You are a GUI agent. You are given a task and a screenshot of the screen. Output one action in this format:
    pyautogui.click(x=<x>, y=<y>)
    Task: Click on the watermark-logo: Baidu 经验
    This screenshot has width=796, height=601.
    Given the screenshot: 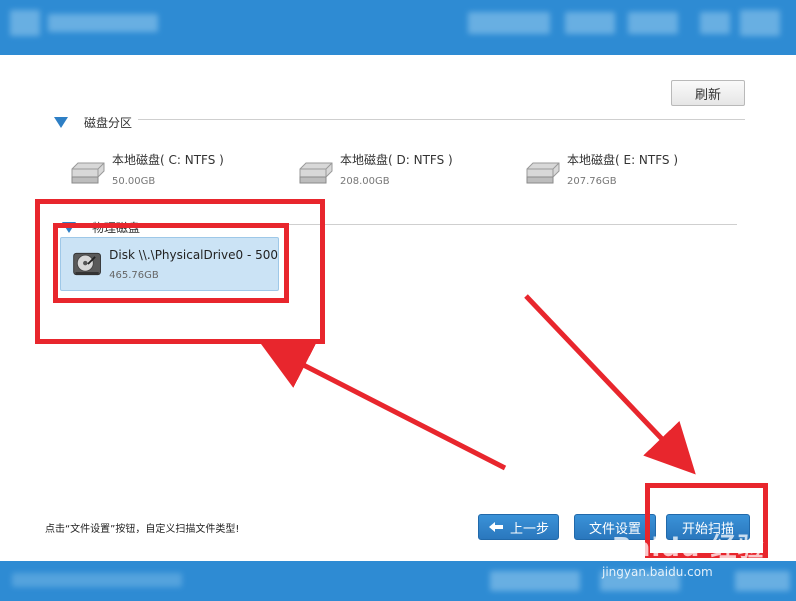 What is the action you would take?
    pyautogui.click(x=688, y=548)
    